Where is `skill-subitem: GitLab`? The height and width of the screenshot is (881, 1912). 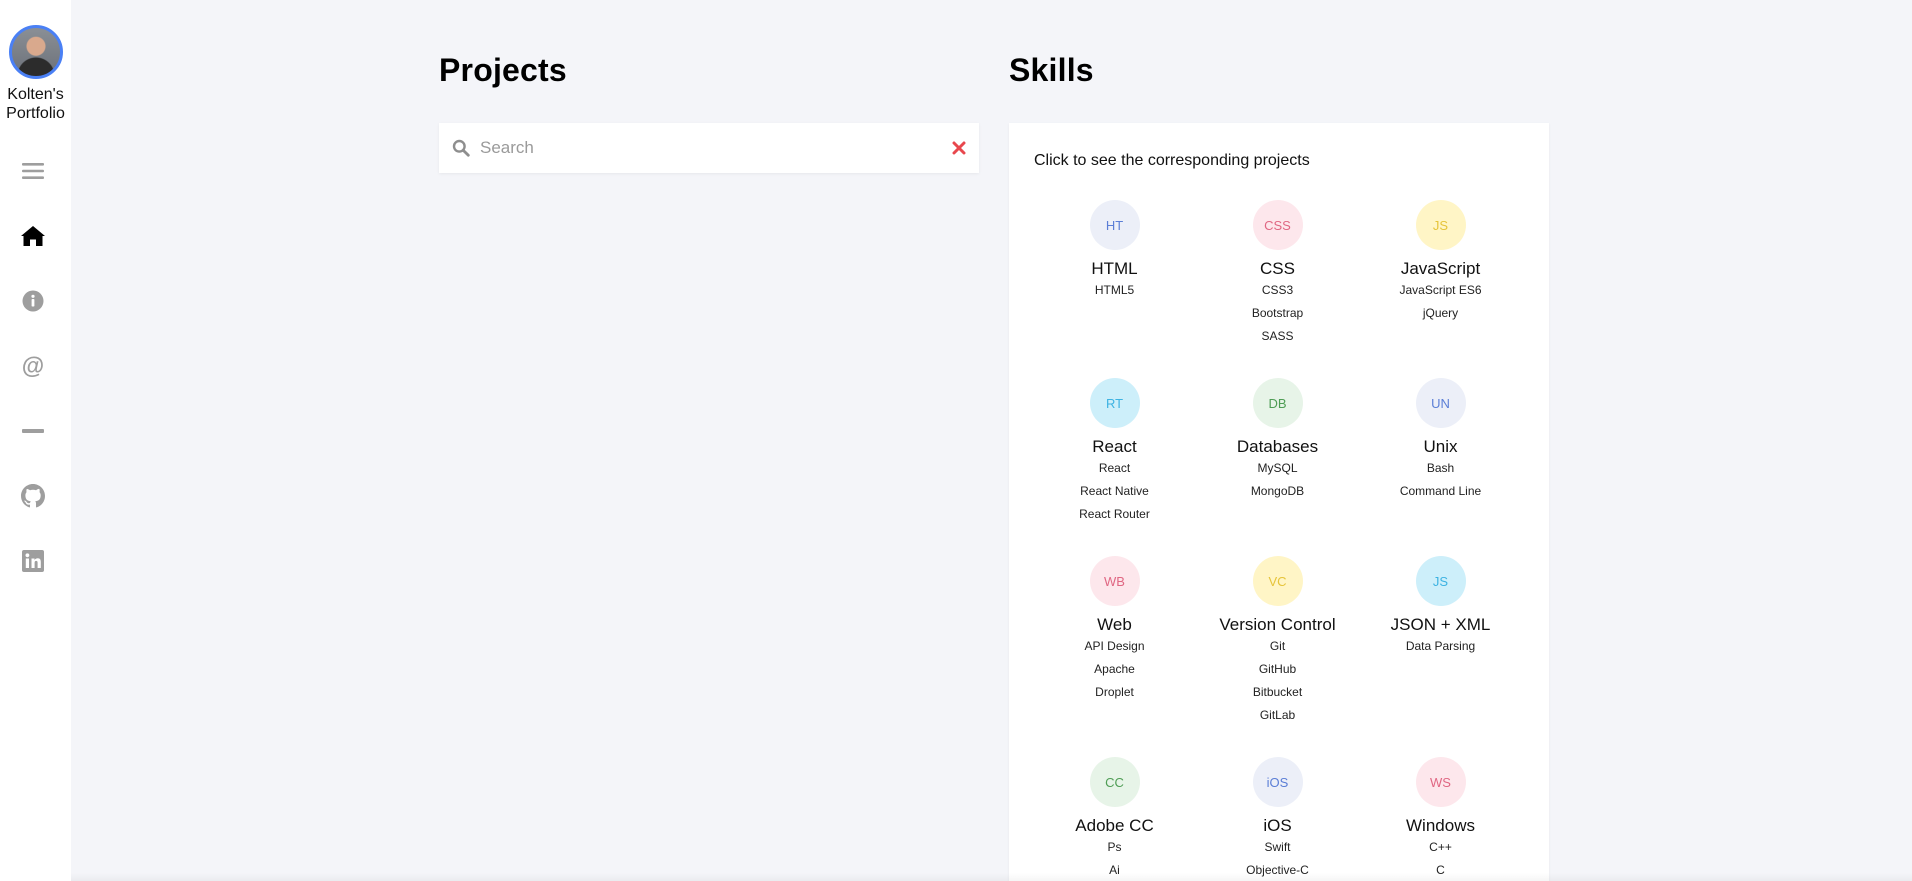
skill-subitem: GitLab is located at coordinates (1277, 715).